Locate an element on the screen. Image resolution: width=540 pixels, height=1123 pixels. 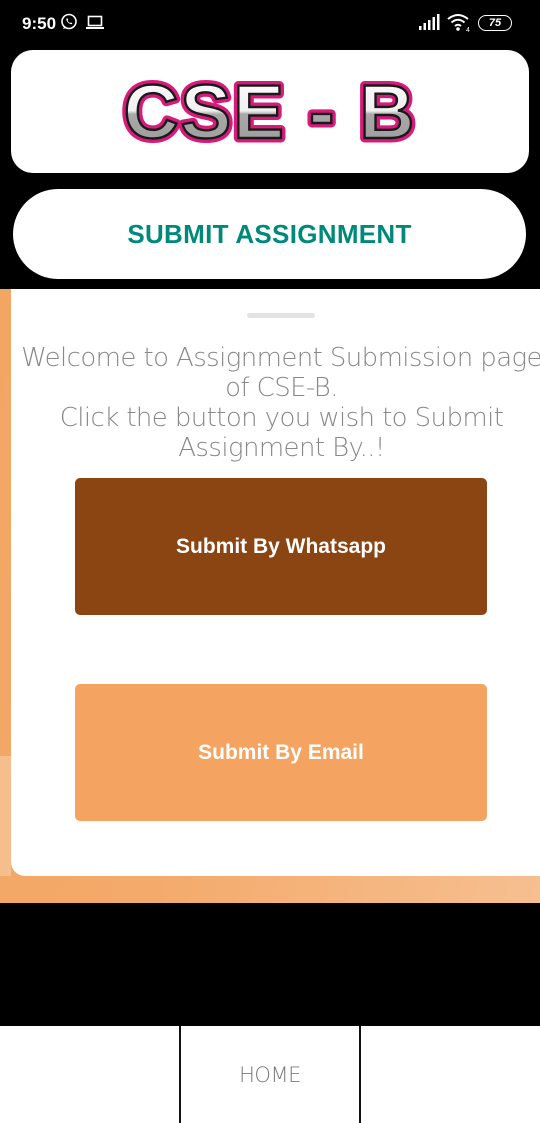
whatsapp-icon is located at coordinates (69, 21).